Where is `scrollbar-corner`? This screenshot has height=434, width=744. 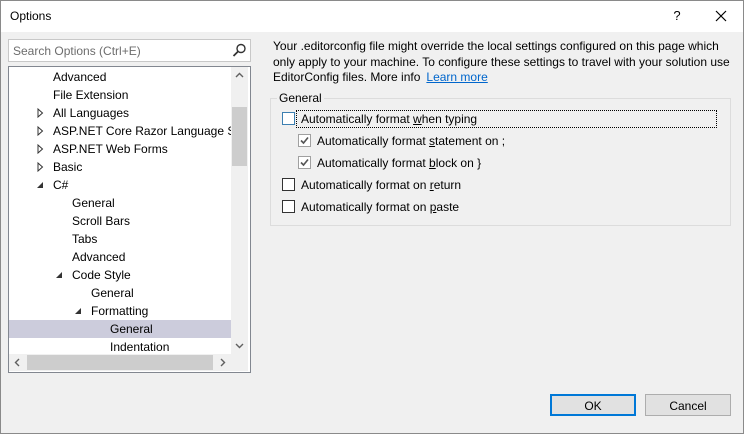 scrollbar-corner is located at coordinates (239, 362).